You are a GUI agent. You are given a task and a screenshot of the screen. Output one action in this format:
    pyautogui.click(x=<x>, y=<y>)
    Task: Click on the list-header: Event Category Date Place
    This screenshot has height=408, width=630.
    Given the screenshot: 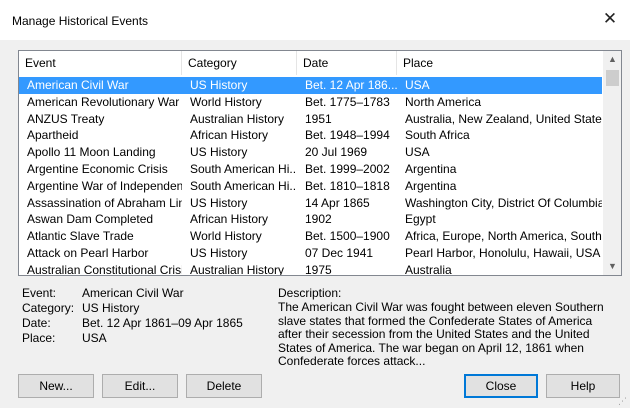 What is the action you would take?
    pyautogui.click(x=310, y=63)
    